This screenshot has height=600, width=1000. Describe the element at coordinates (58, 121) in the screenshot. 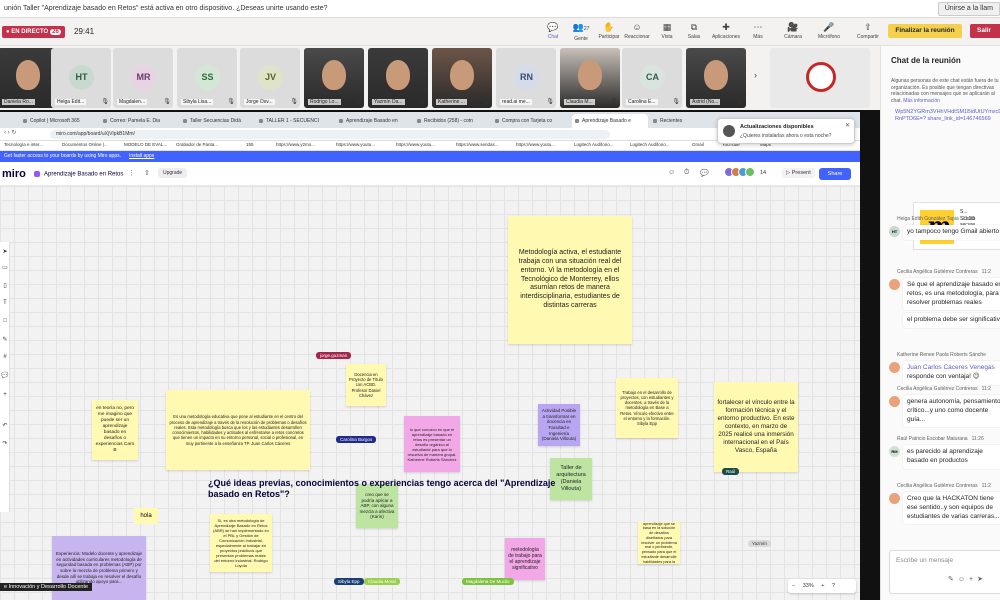

I see `browser-tab: Copilot | Microsoft 365` at that location.